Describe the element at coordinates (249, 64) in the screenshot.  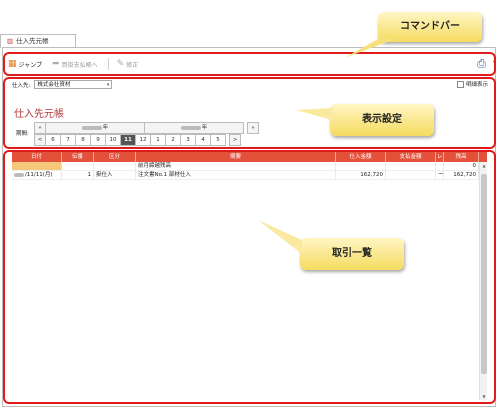
I see `command-bar-highlight` at that location.